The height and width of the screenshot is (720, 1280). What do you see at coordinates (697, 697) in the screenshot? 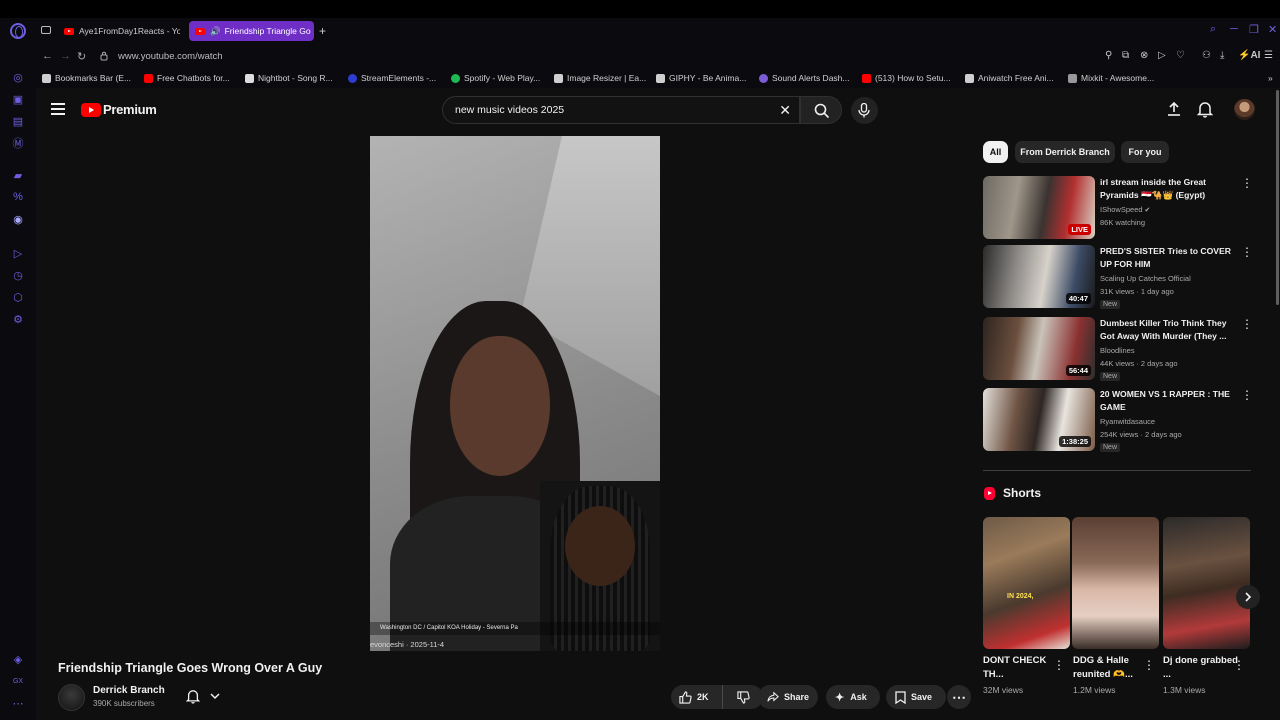
I see `like-button: 2K` at bounding box center [697, 697].